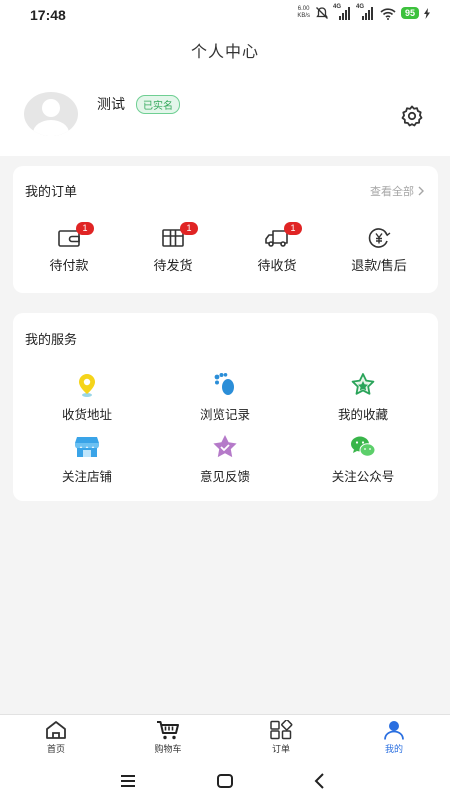  What do you see at coordinates (363, 397) in the screenshot?
I see `service-favorites: 我的收藏` at bounding box center [363, 397].